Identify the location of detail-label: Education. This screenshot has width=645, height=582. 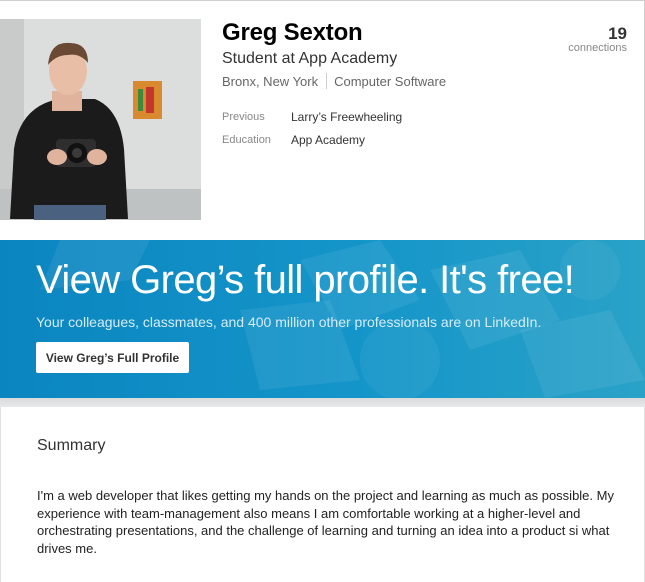
(246, 139).